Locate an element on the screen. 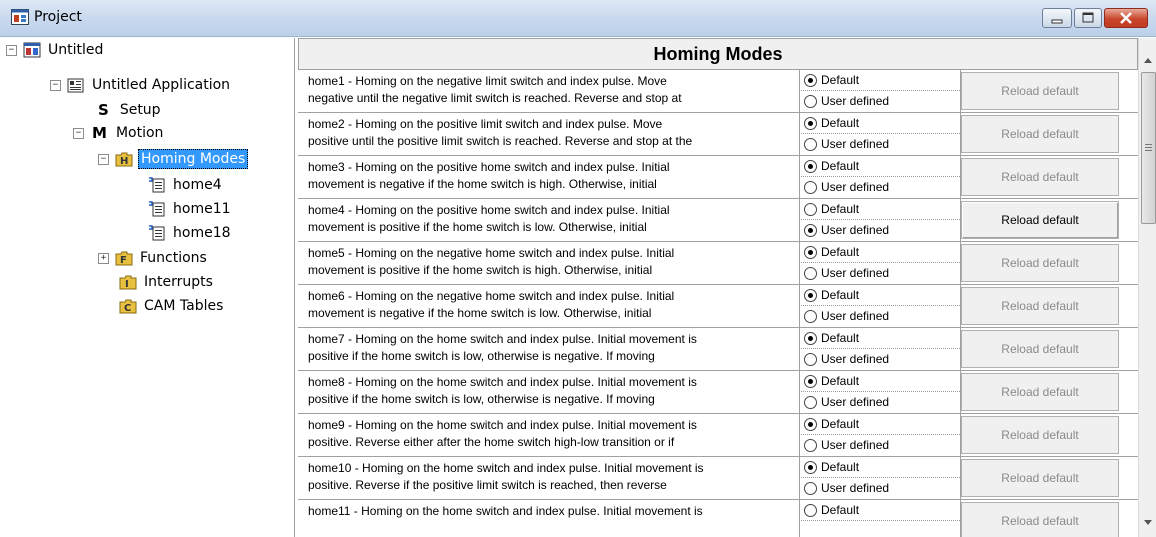  tree-node-setup: S Setup is located at coordinates (130, 110).